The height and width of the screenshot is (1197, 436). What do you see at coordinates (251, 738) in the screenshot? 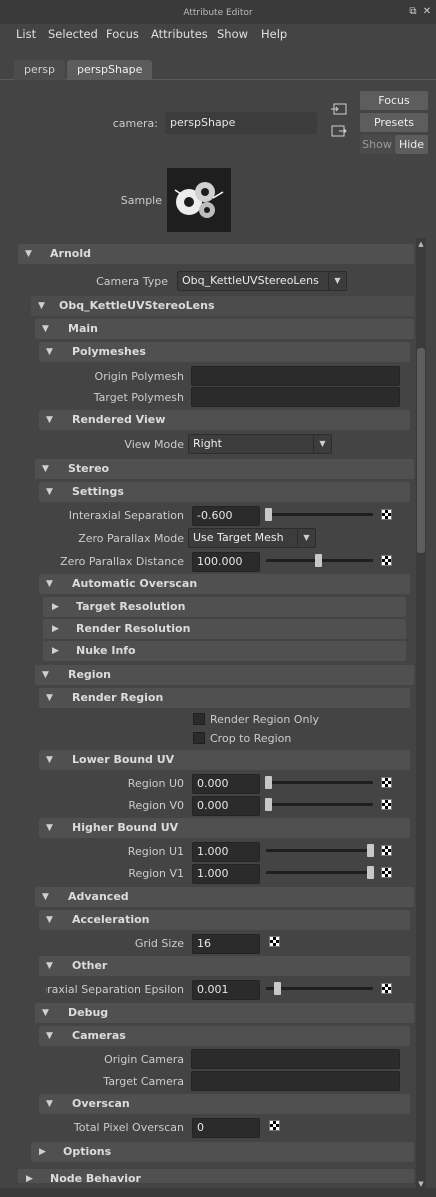
I see `crop-to-region-label: Crop to Region` at bounding box center [251, 738].